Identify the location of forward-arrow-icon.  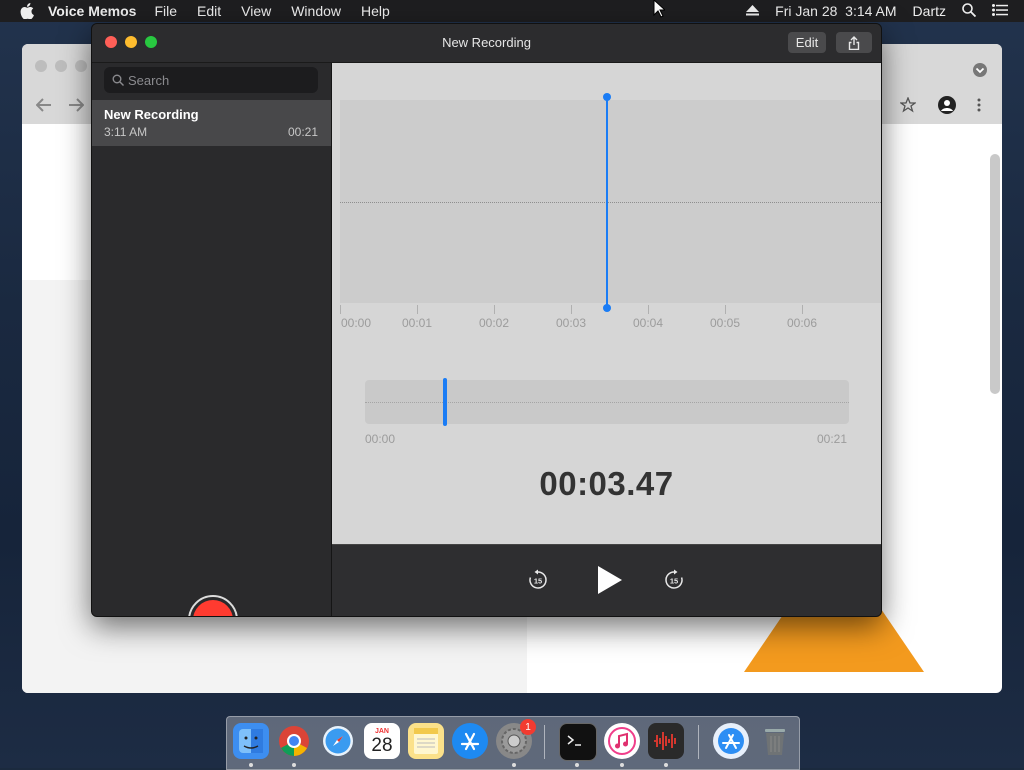
(76, 105).